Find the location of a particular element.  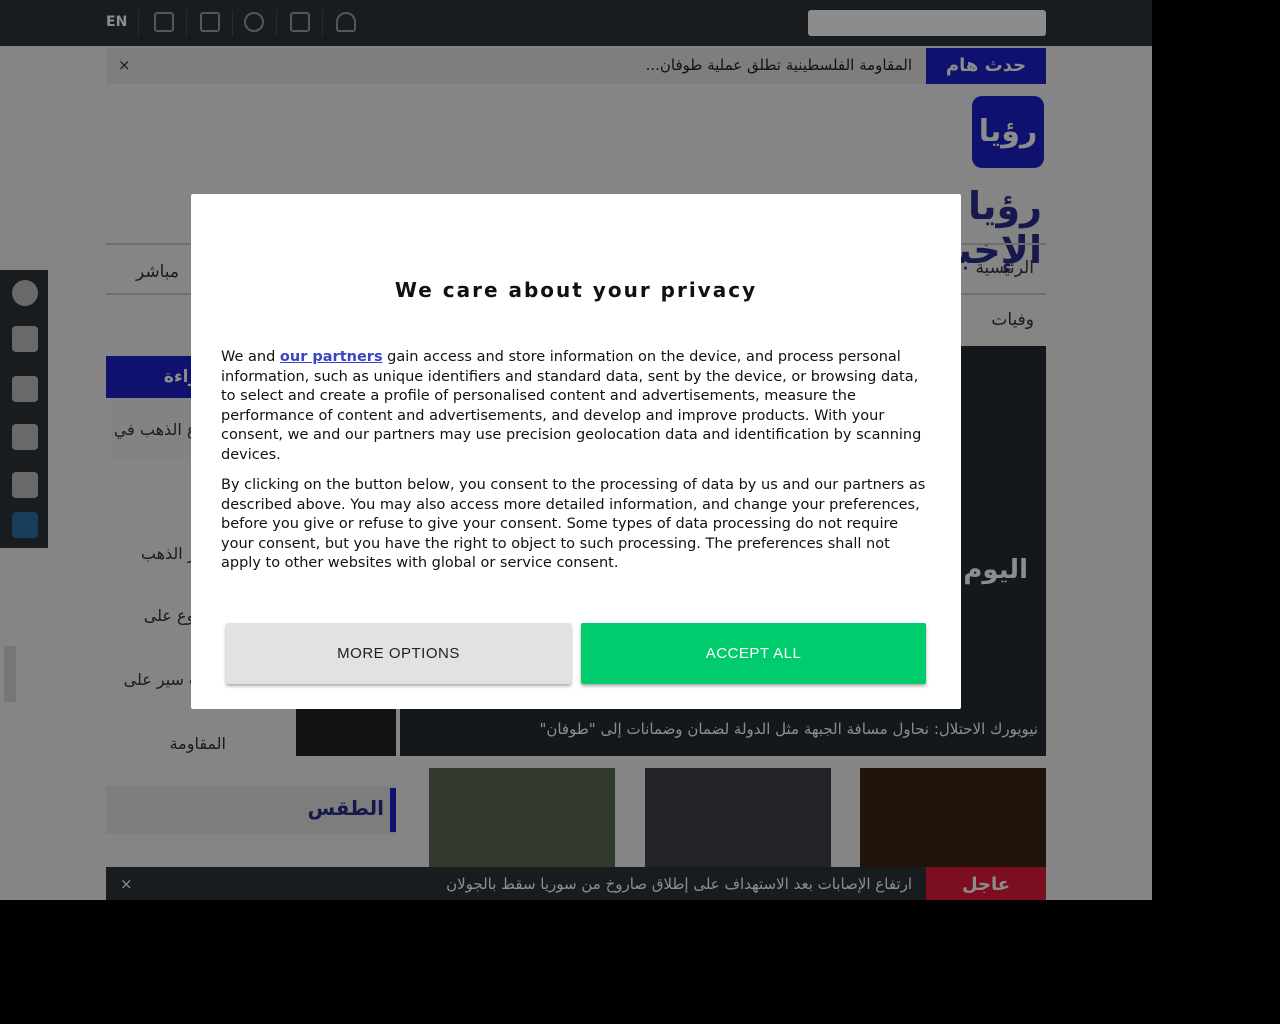

our-partners-link: our partners is located at coordinates (331, 357).